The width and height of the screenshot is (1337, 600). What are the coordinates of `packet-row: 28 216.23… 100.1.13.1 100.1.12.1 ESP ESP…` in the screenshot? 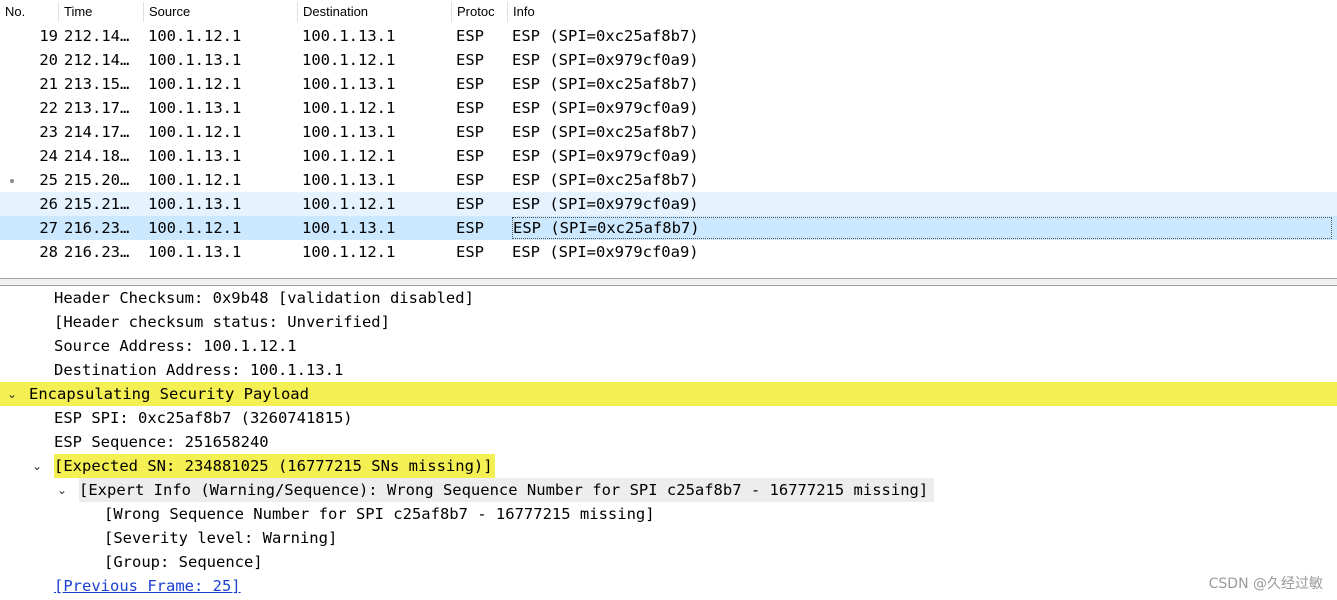 It's located at (668, 252).